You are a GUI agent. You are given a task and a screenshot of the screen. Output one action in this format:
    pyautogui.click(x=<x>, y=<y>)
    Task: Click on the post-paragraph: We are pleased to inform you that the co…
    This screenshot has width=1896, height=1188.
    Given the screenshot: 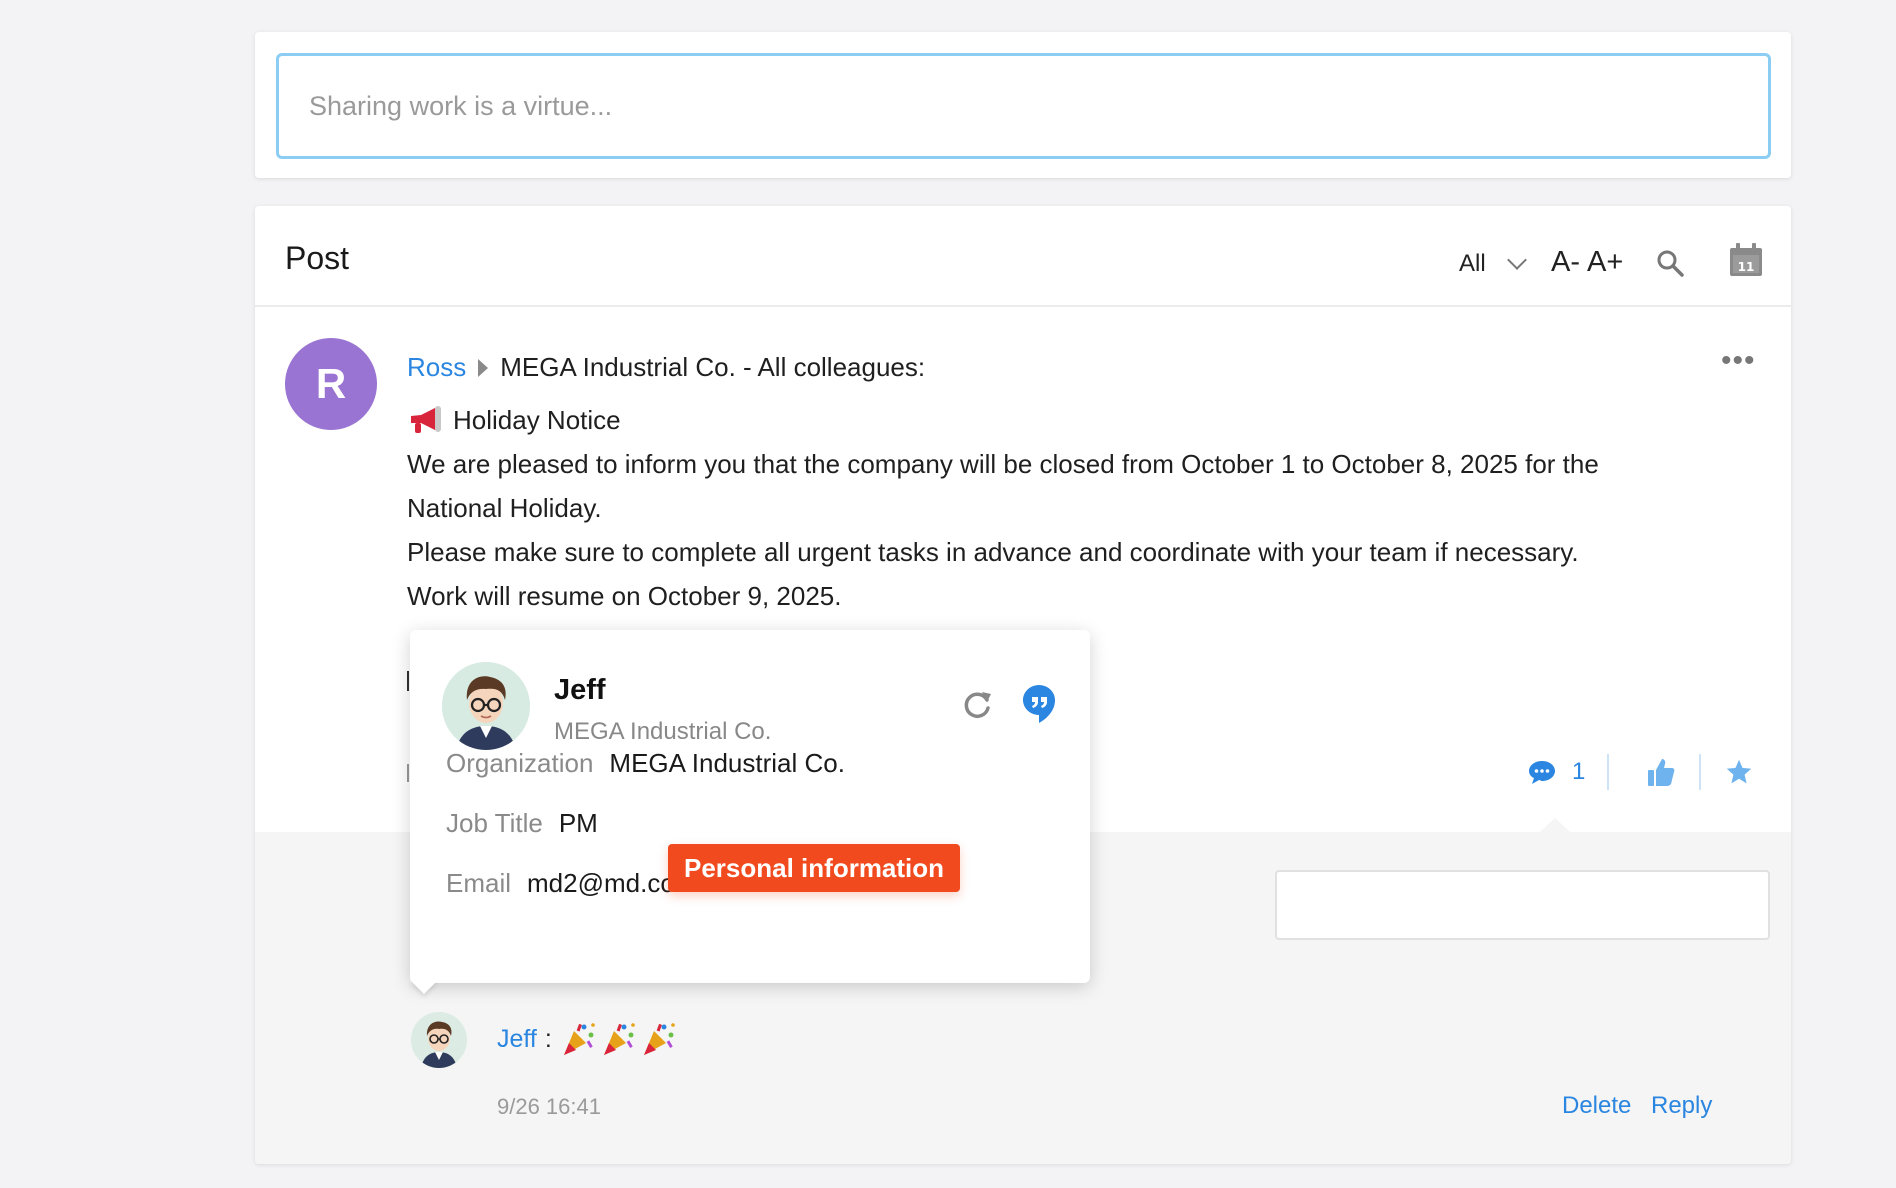 What is the action you would take?
    pyautogui.click(x=1003, y=486)
    